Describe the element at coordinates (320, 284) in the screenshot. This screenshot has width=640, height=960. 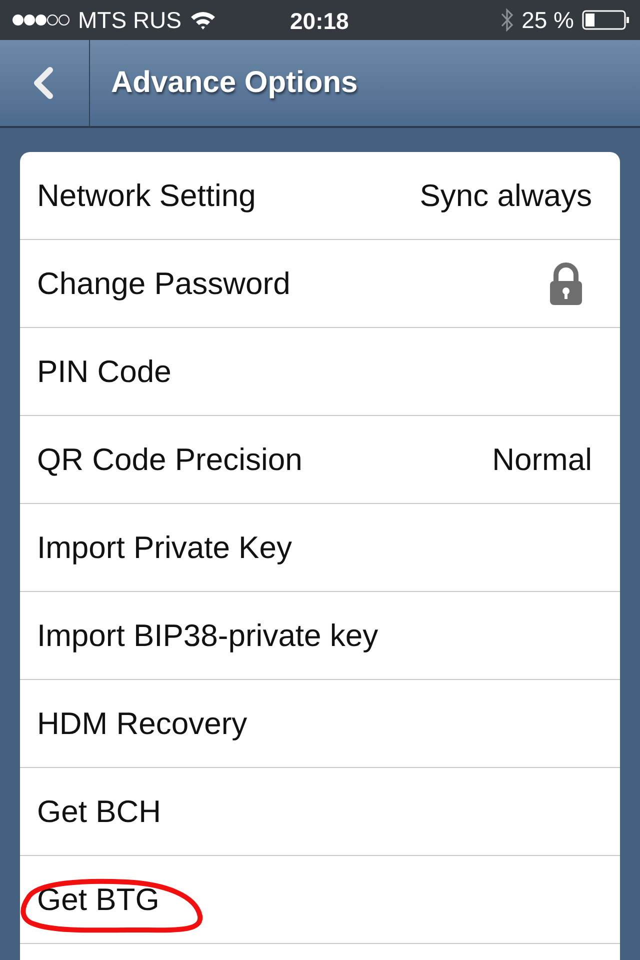
I see `settings-row: Change Password` at that location.